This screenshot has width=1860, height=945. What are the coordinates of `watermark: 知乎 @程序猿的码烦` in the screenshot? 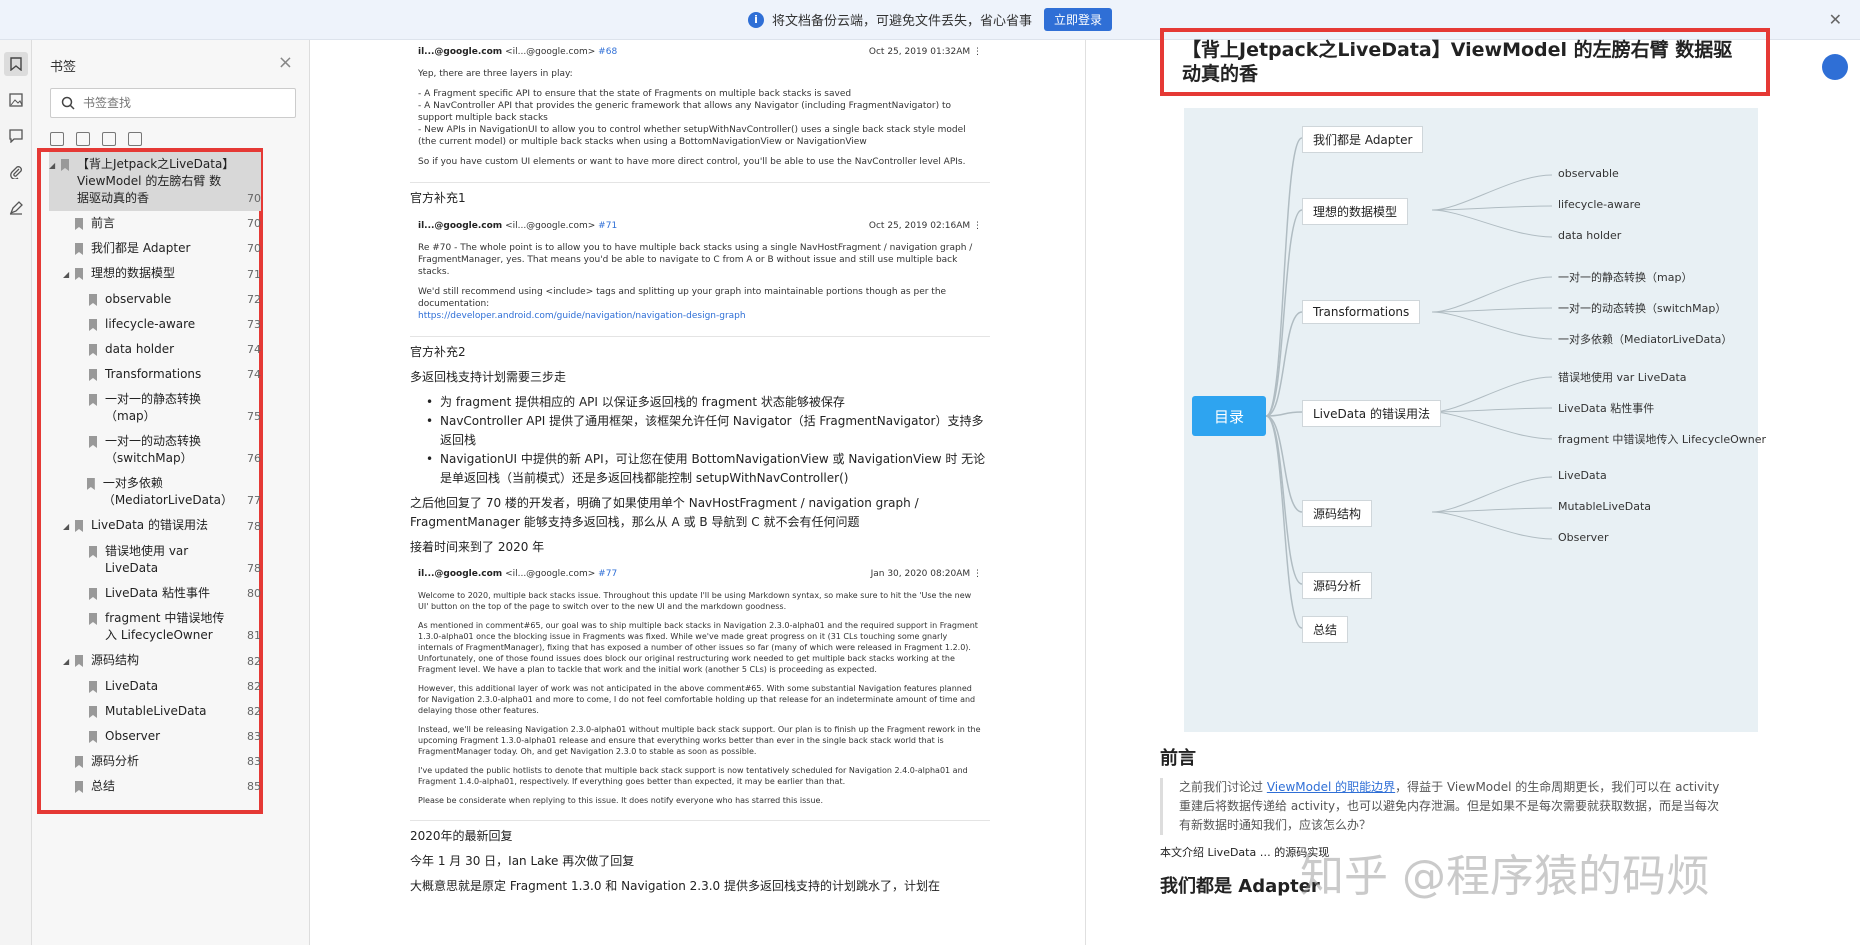 It's located at (1505, 876).